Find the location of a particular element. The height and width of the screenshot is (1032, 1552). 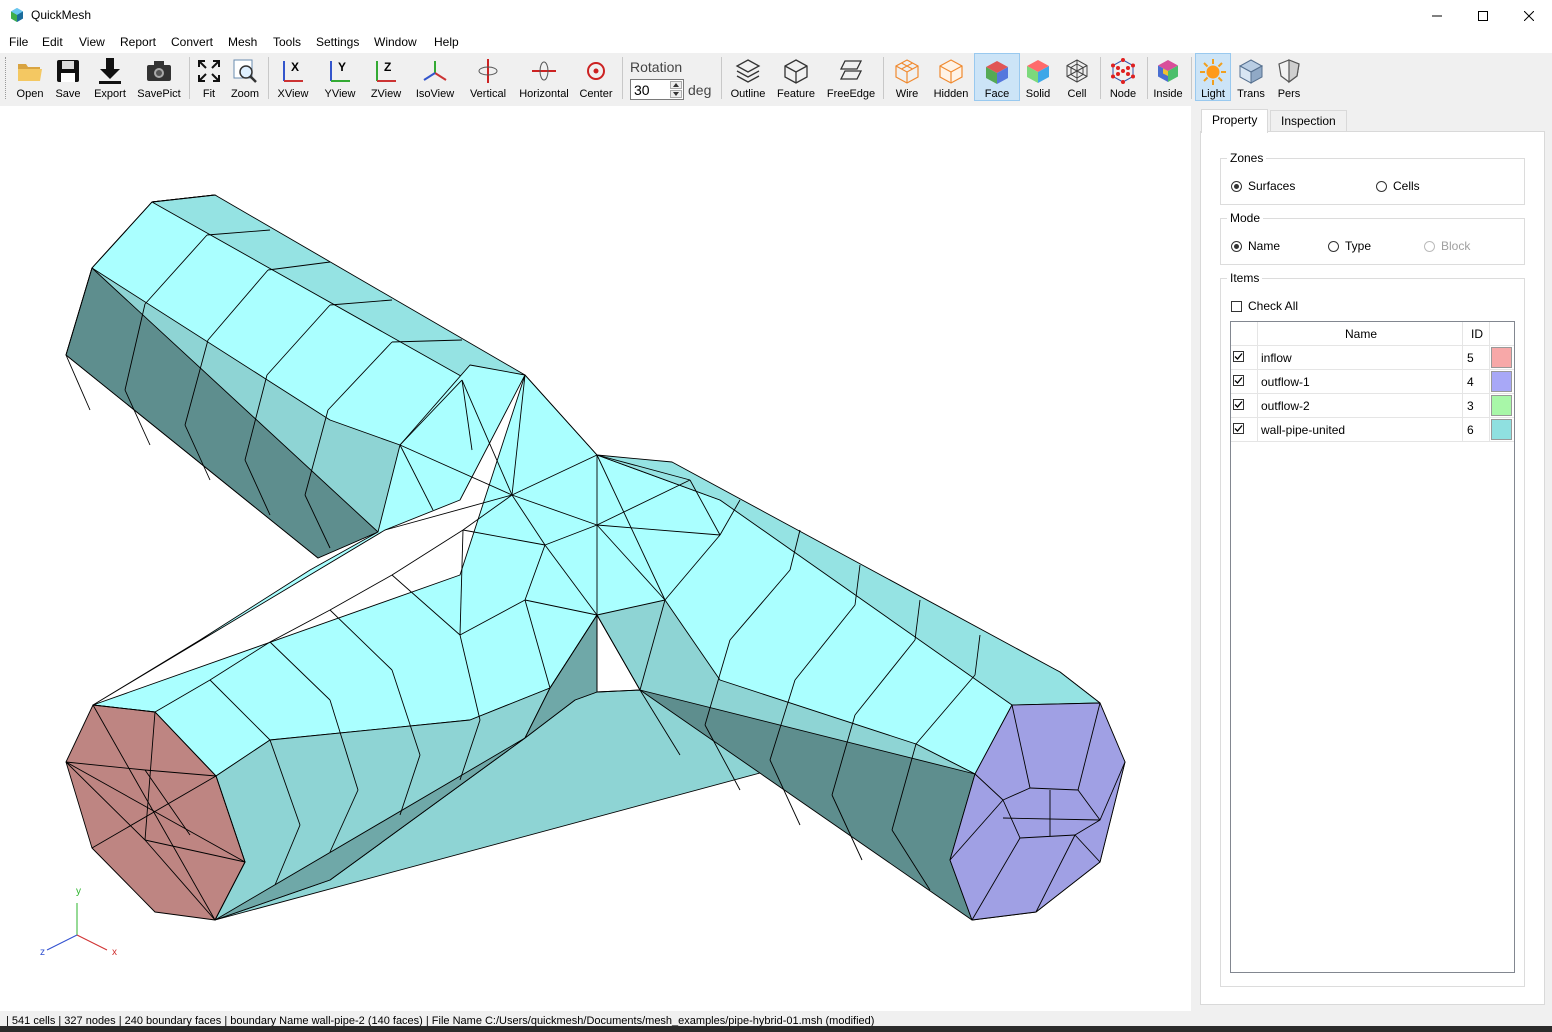

inside-hexagon-icon is located at coordinates (1168, 71).